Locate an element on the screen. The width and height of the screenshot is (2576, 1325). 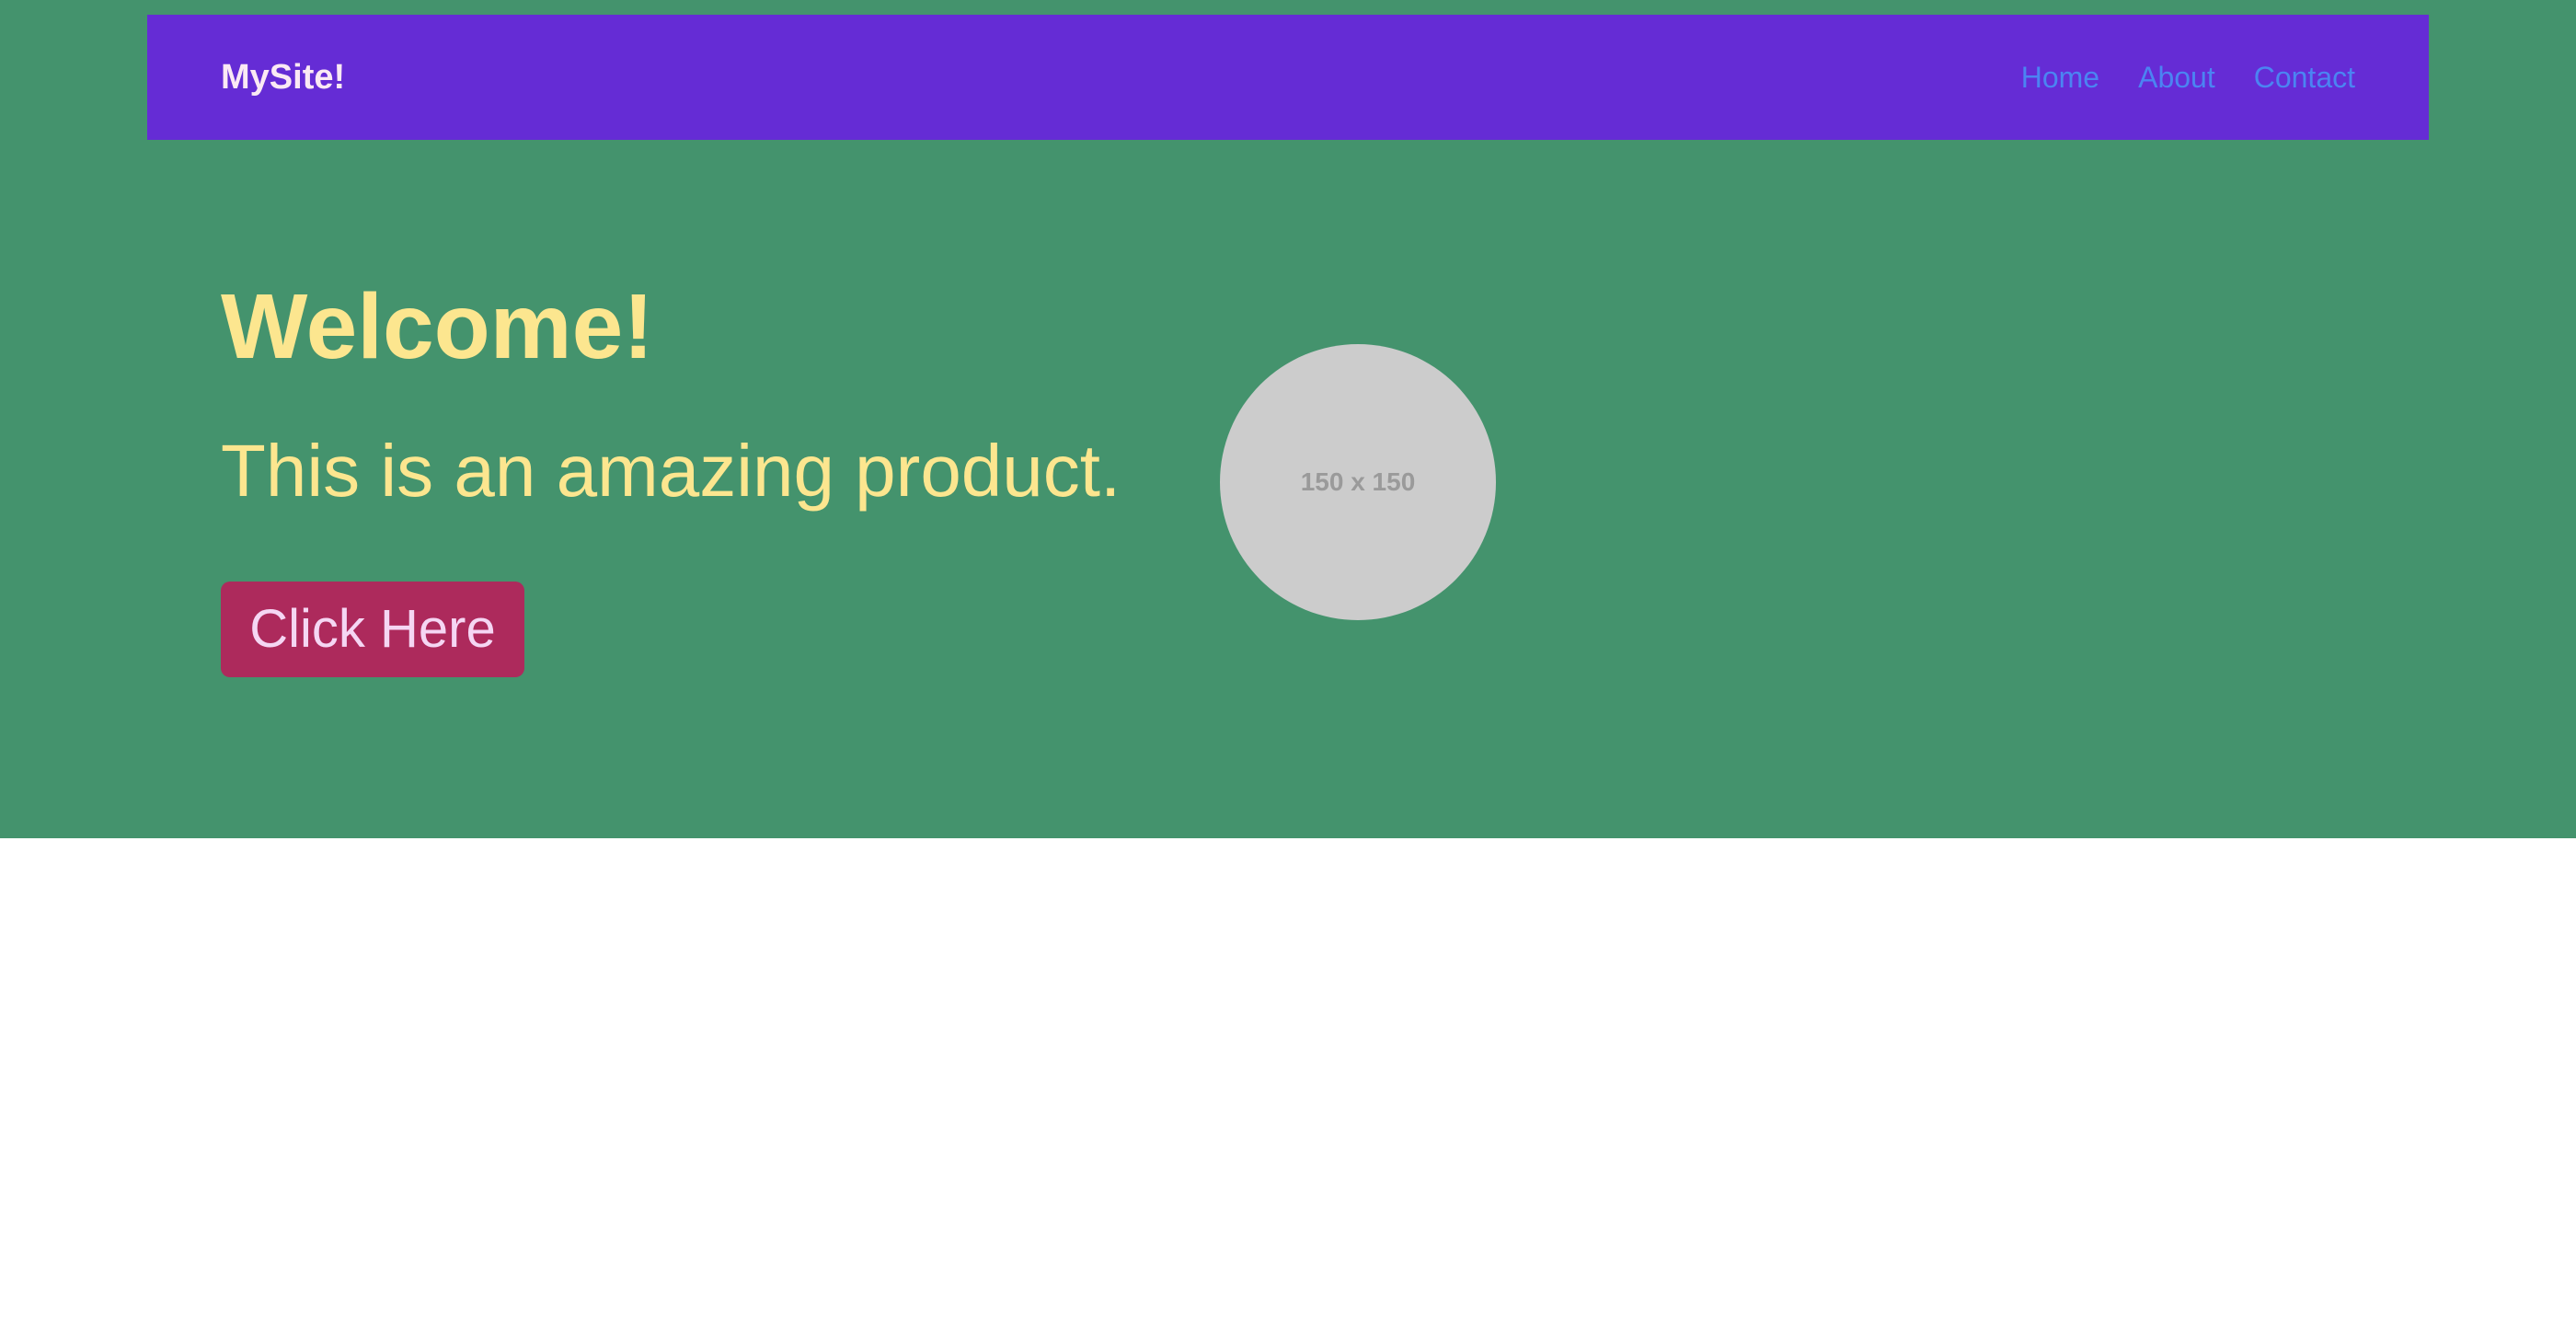
nav-link-about: About is located at coordinates (2176, 78).